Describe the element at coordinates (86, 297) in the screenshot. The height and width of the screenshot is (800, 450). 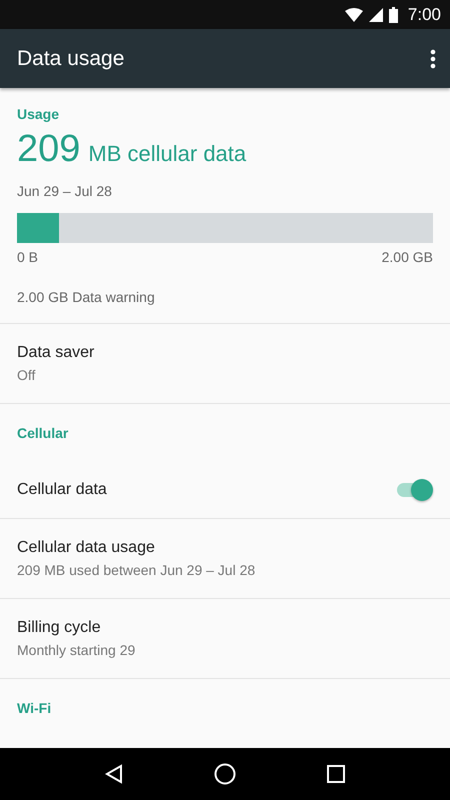
I see `data-warning: 2.00 GB Data warning` at that location.